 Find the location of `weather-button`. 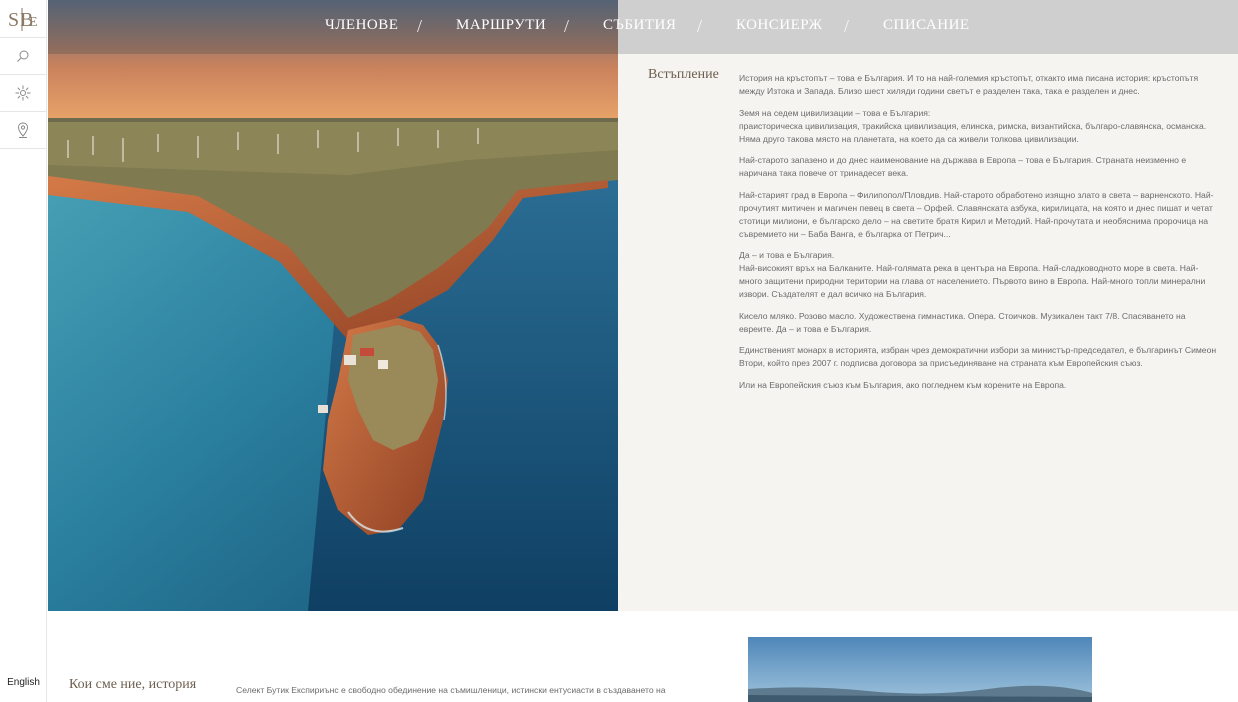

weather-button is located at coordinates (23, 93).